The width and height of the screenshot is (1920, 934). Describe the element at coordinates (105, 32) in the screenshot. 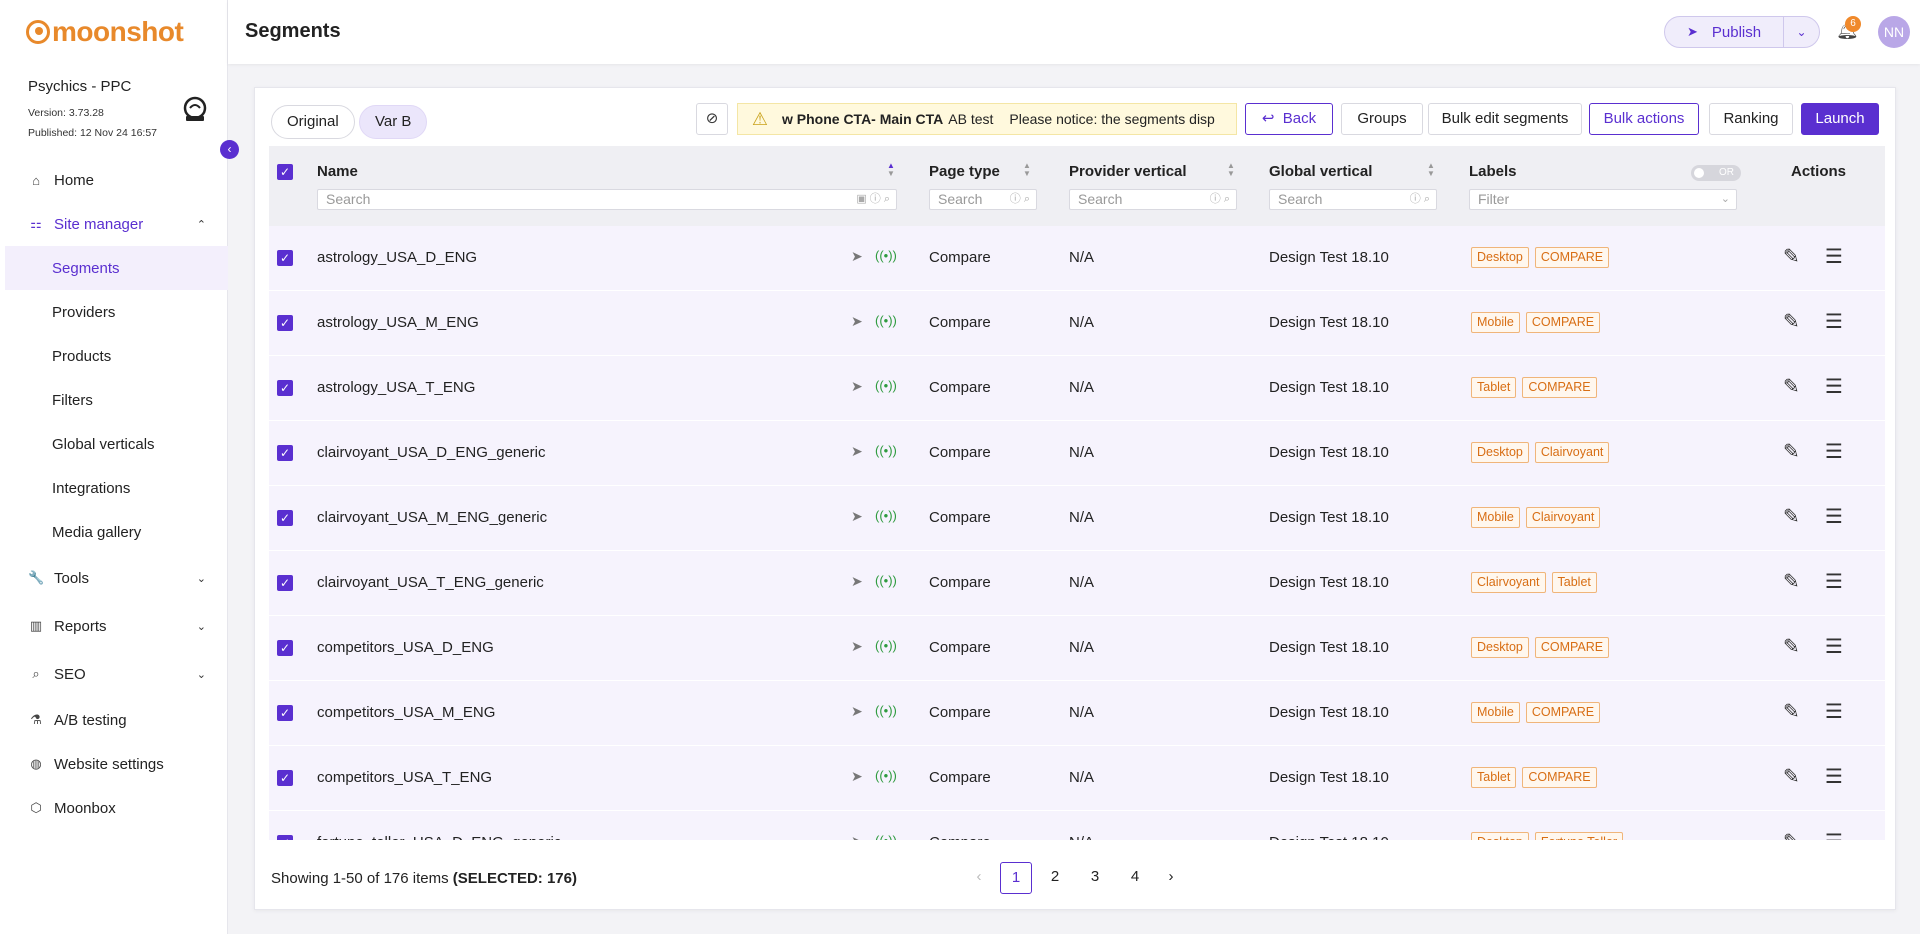

I see `moonshot-logo: moonshot` at that location.